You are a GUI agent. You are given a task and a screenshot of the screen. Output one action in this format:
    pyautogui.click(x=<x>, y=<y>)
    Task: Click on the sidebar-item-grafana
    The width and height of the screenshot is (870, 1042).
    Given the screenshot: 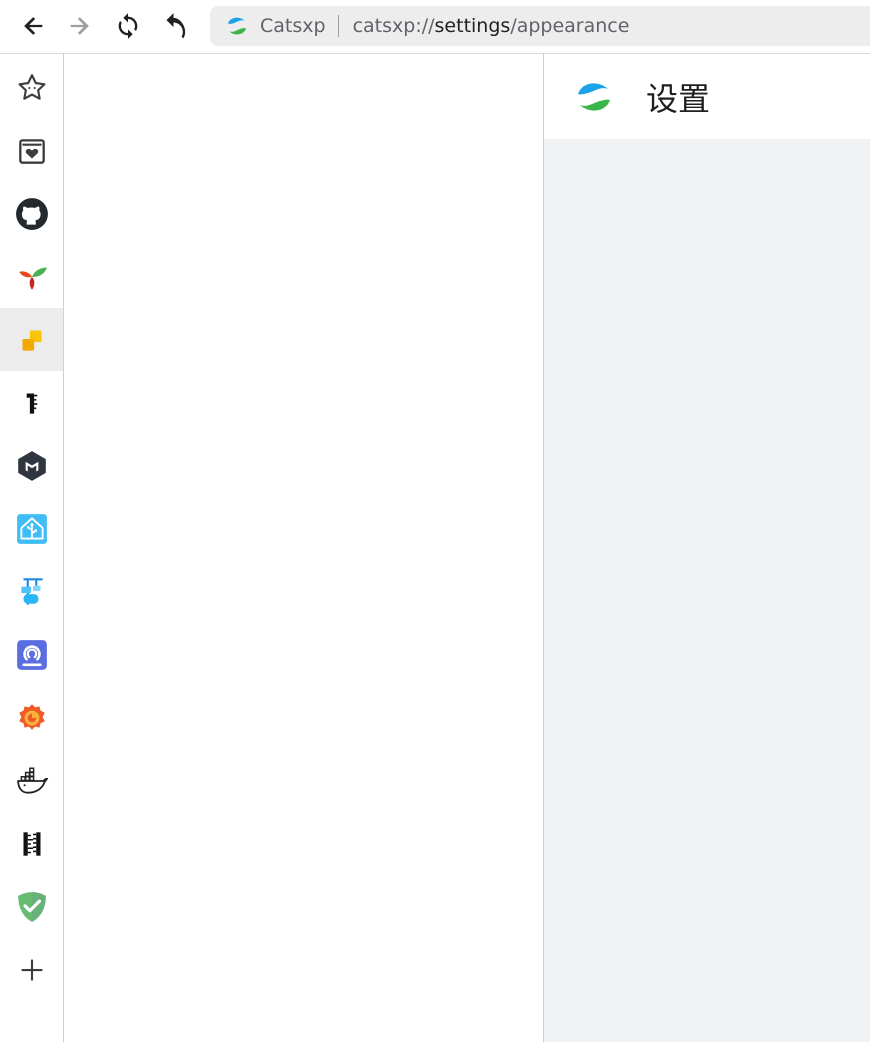 What is the action you would take?
    pyautogui.click(x=31, y=717)
    